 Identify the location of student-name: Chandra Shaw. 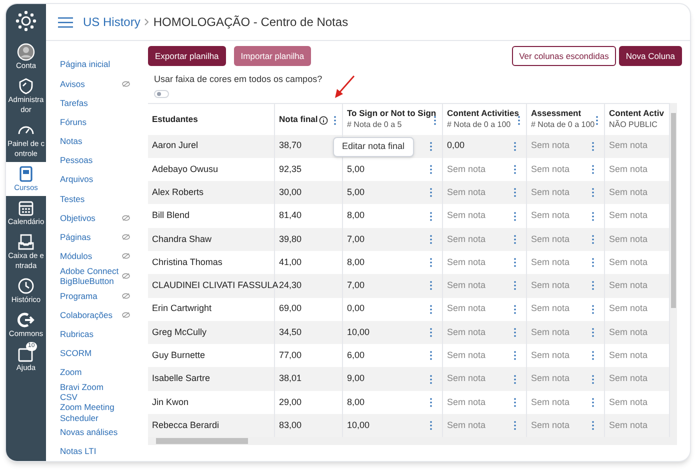
(182, 239).